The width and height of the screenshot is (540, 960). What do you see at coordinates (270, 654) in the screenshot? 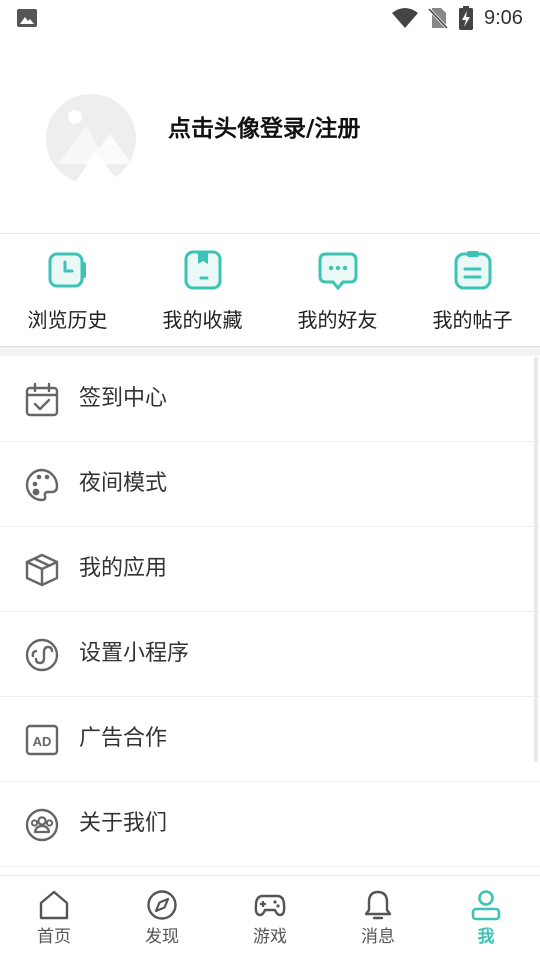
I see `menu-item-mini-program: 设置小程序` at bounding box center [270, 654].